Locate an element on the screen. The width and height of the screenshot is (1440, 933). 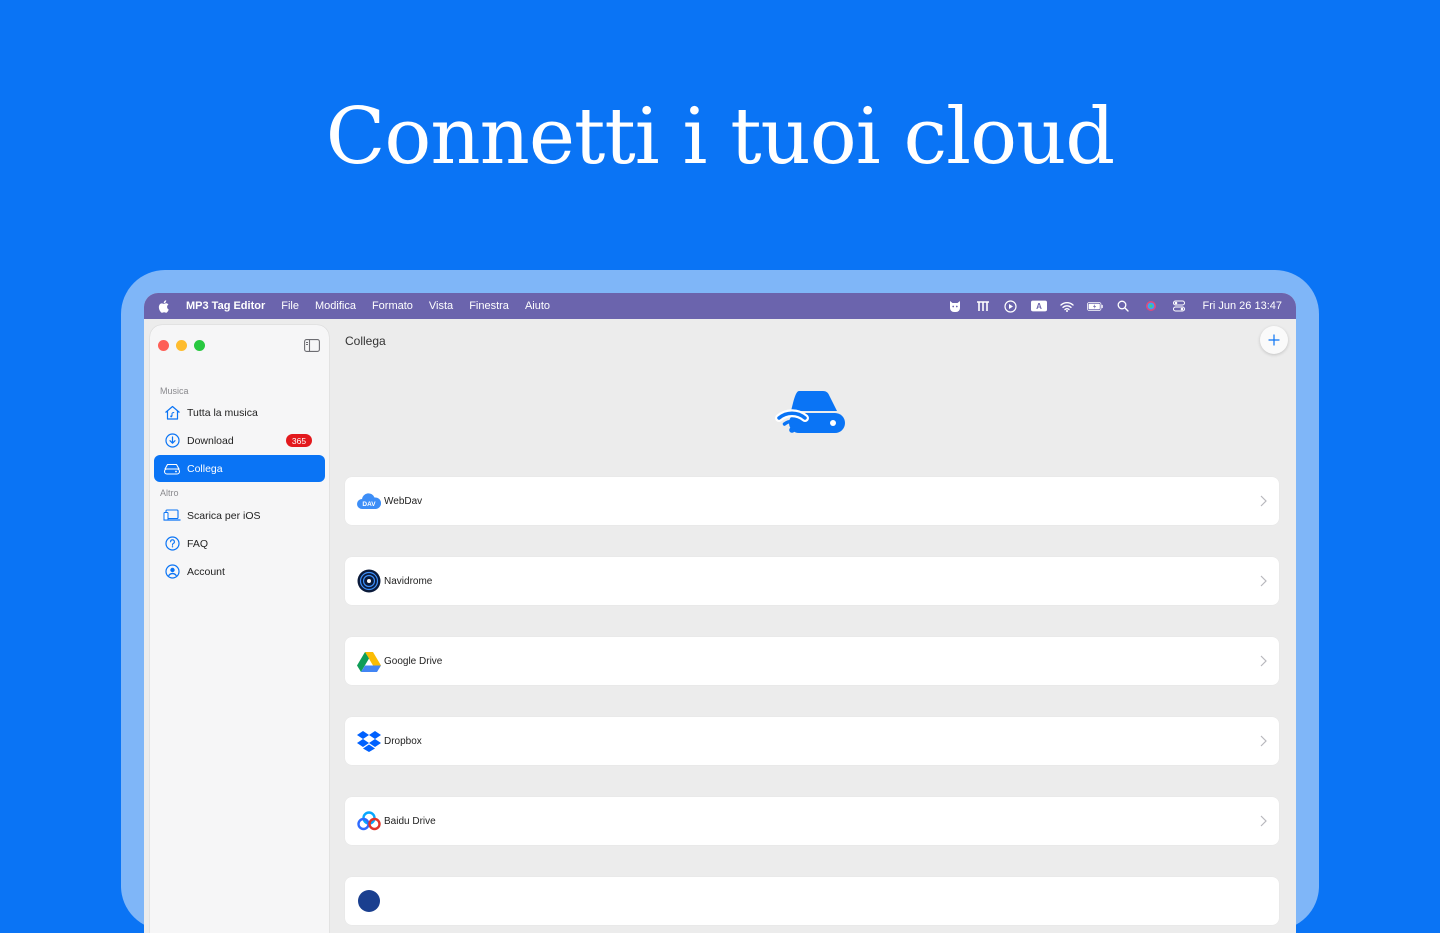
zoom-button is located at coordinates (199, 345).